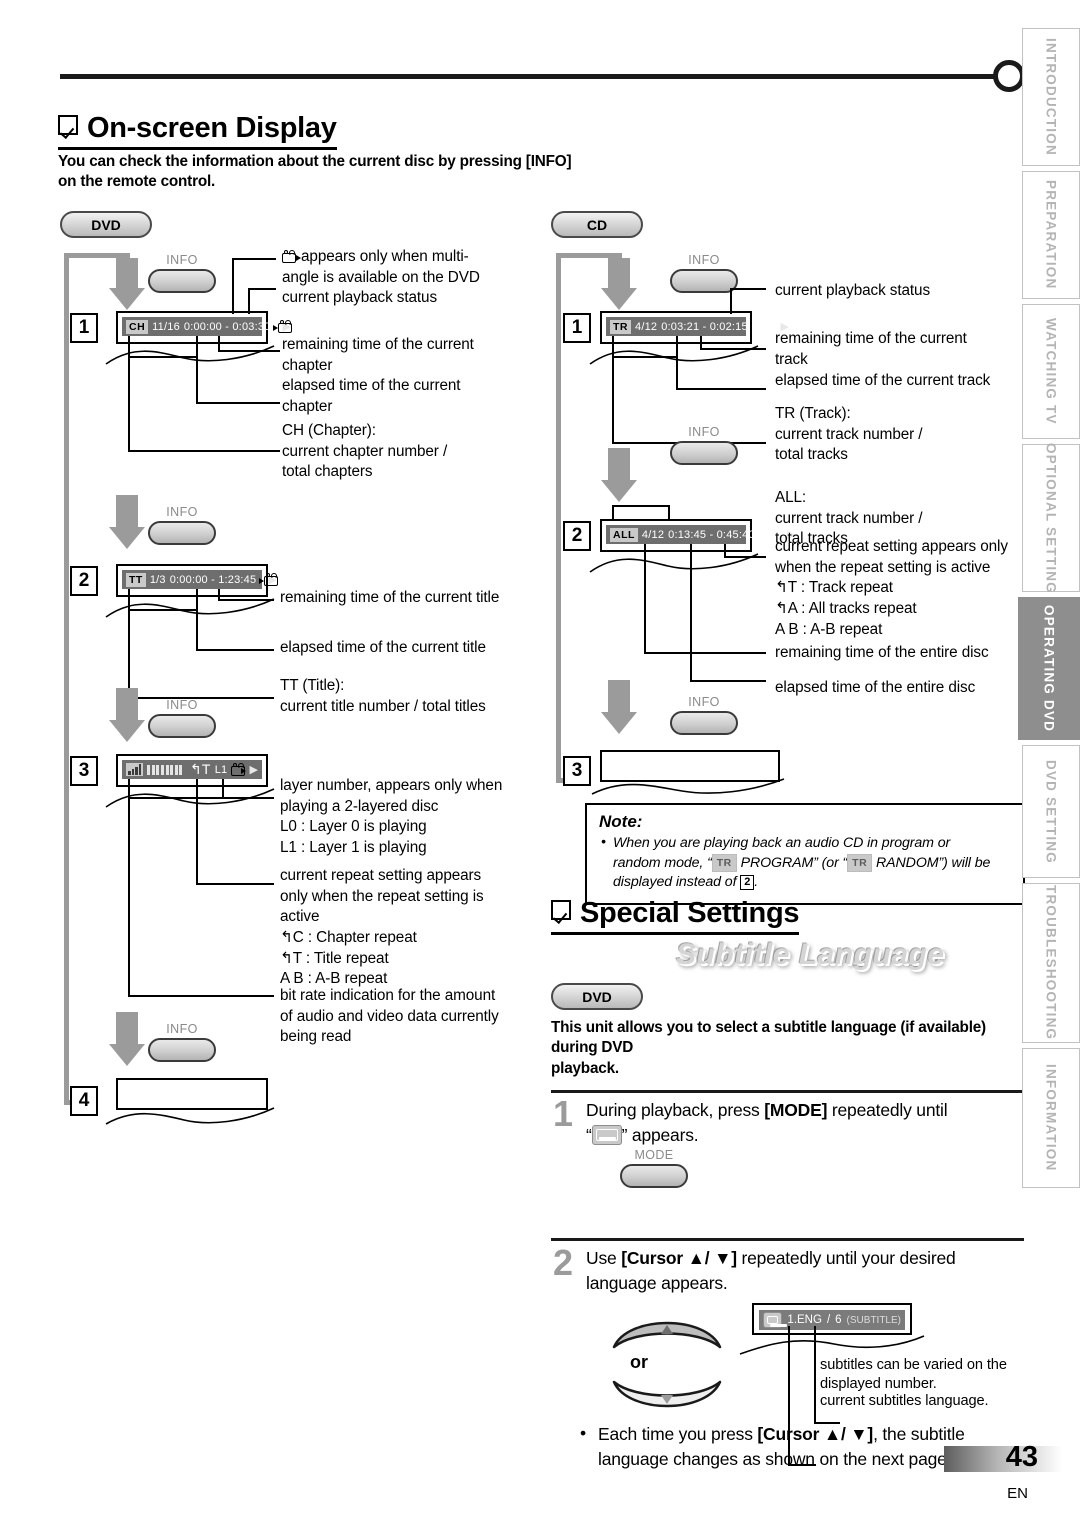 The height and width of the screenshot is (1526, 1080). Describe the element at coordinates (577, 328) in the screenshot. I see `step-marker-cd-1: 1` at that location.